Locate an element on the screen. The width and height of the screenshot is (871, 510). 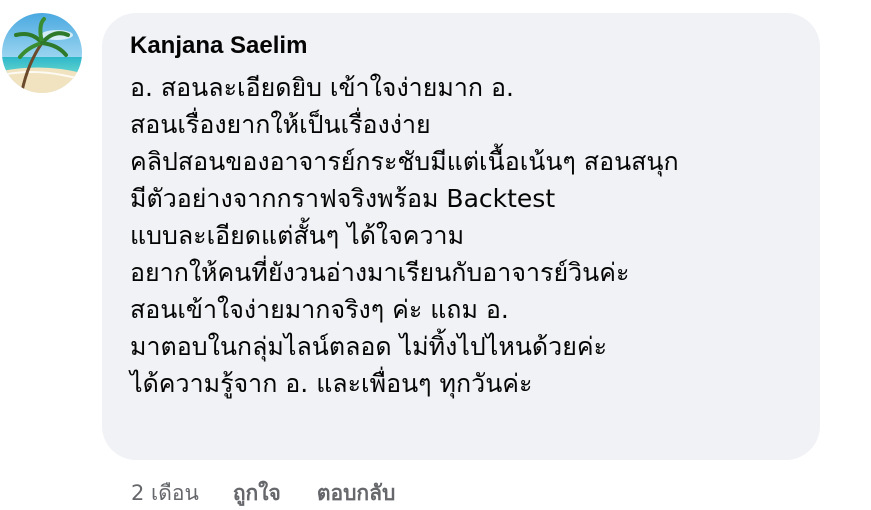
comment-text-line: มาตอบในกลุ่มไลน์ตลอด ไม่ทิ้งไปไหนด้วยค่ะ is located at coordinates (369, 346).